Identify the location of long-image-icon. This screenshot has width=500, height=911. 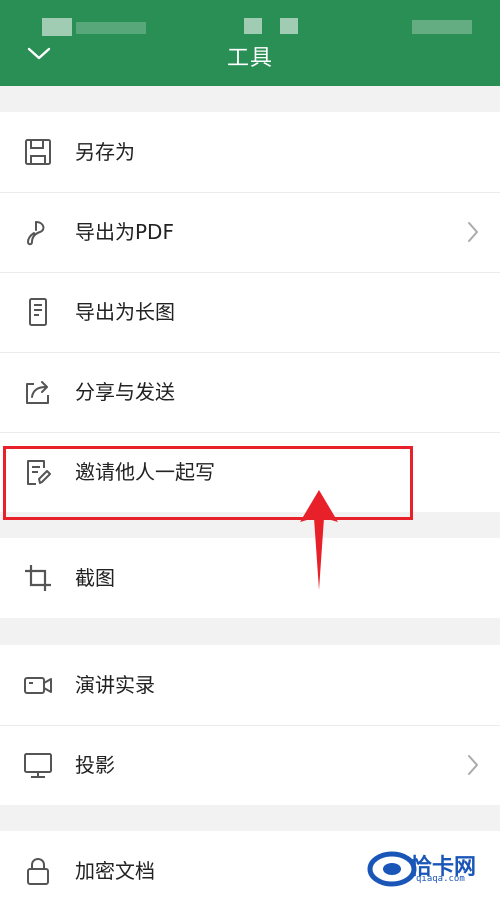
(38, 312).